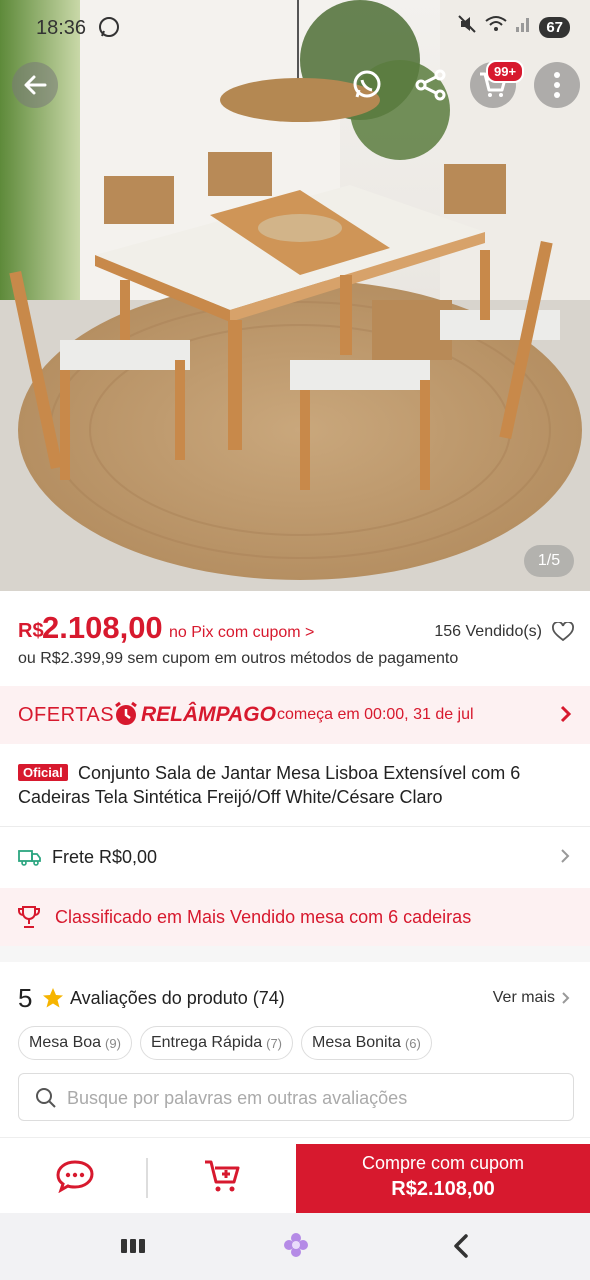 Image resolution: width=590 pixels, height=1280 pixels. What do you see at coordinates (46, 1100) in the screenshot?
I see `search-icon` at bounding box center [46, 1100].